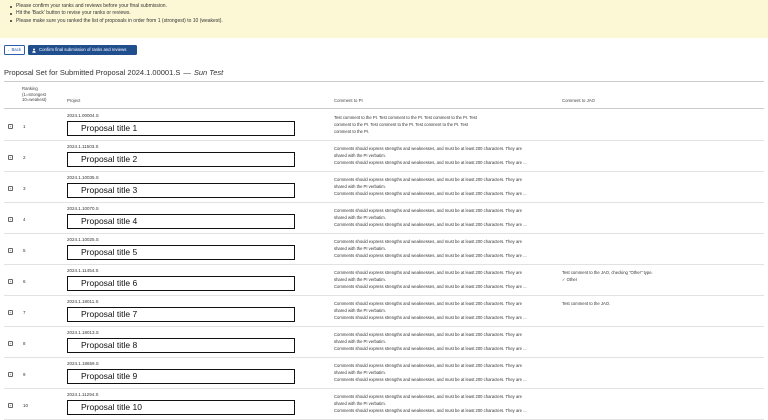 The height and width of the screenshot is (420, 768). I want to click on rank-value: 10, so click(26, 405).